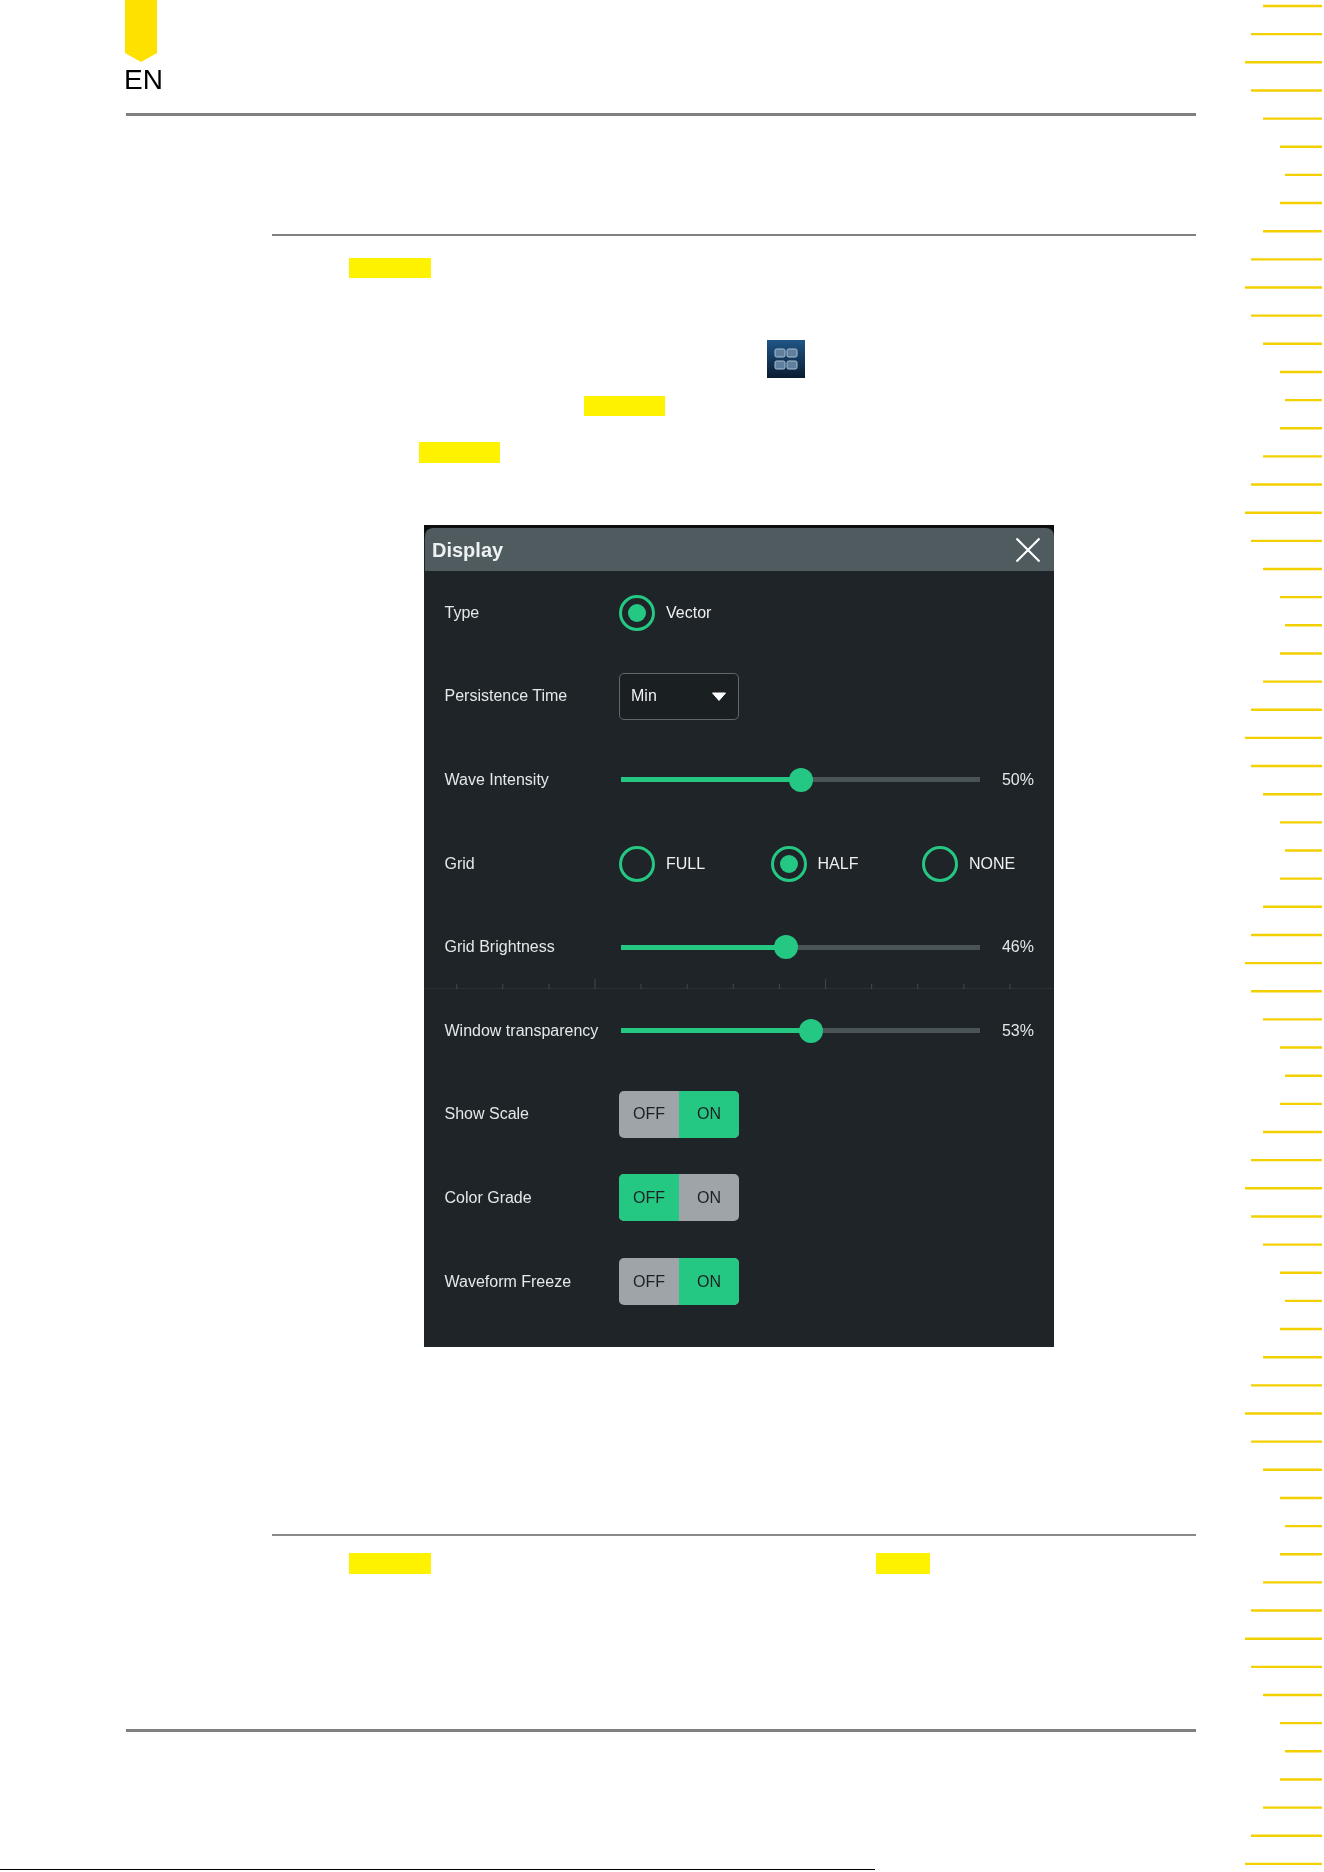 The image size is (1324, 1872). I want to click on setting-label: Show Scale, so click(487, 1114).